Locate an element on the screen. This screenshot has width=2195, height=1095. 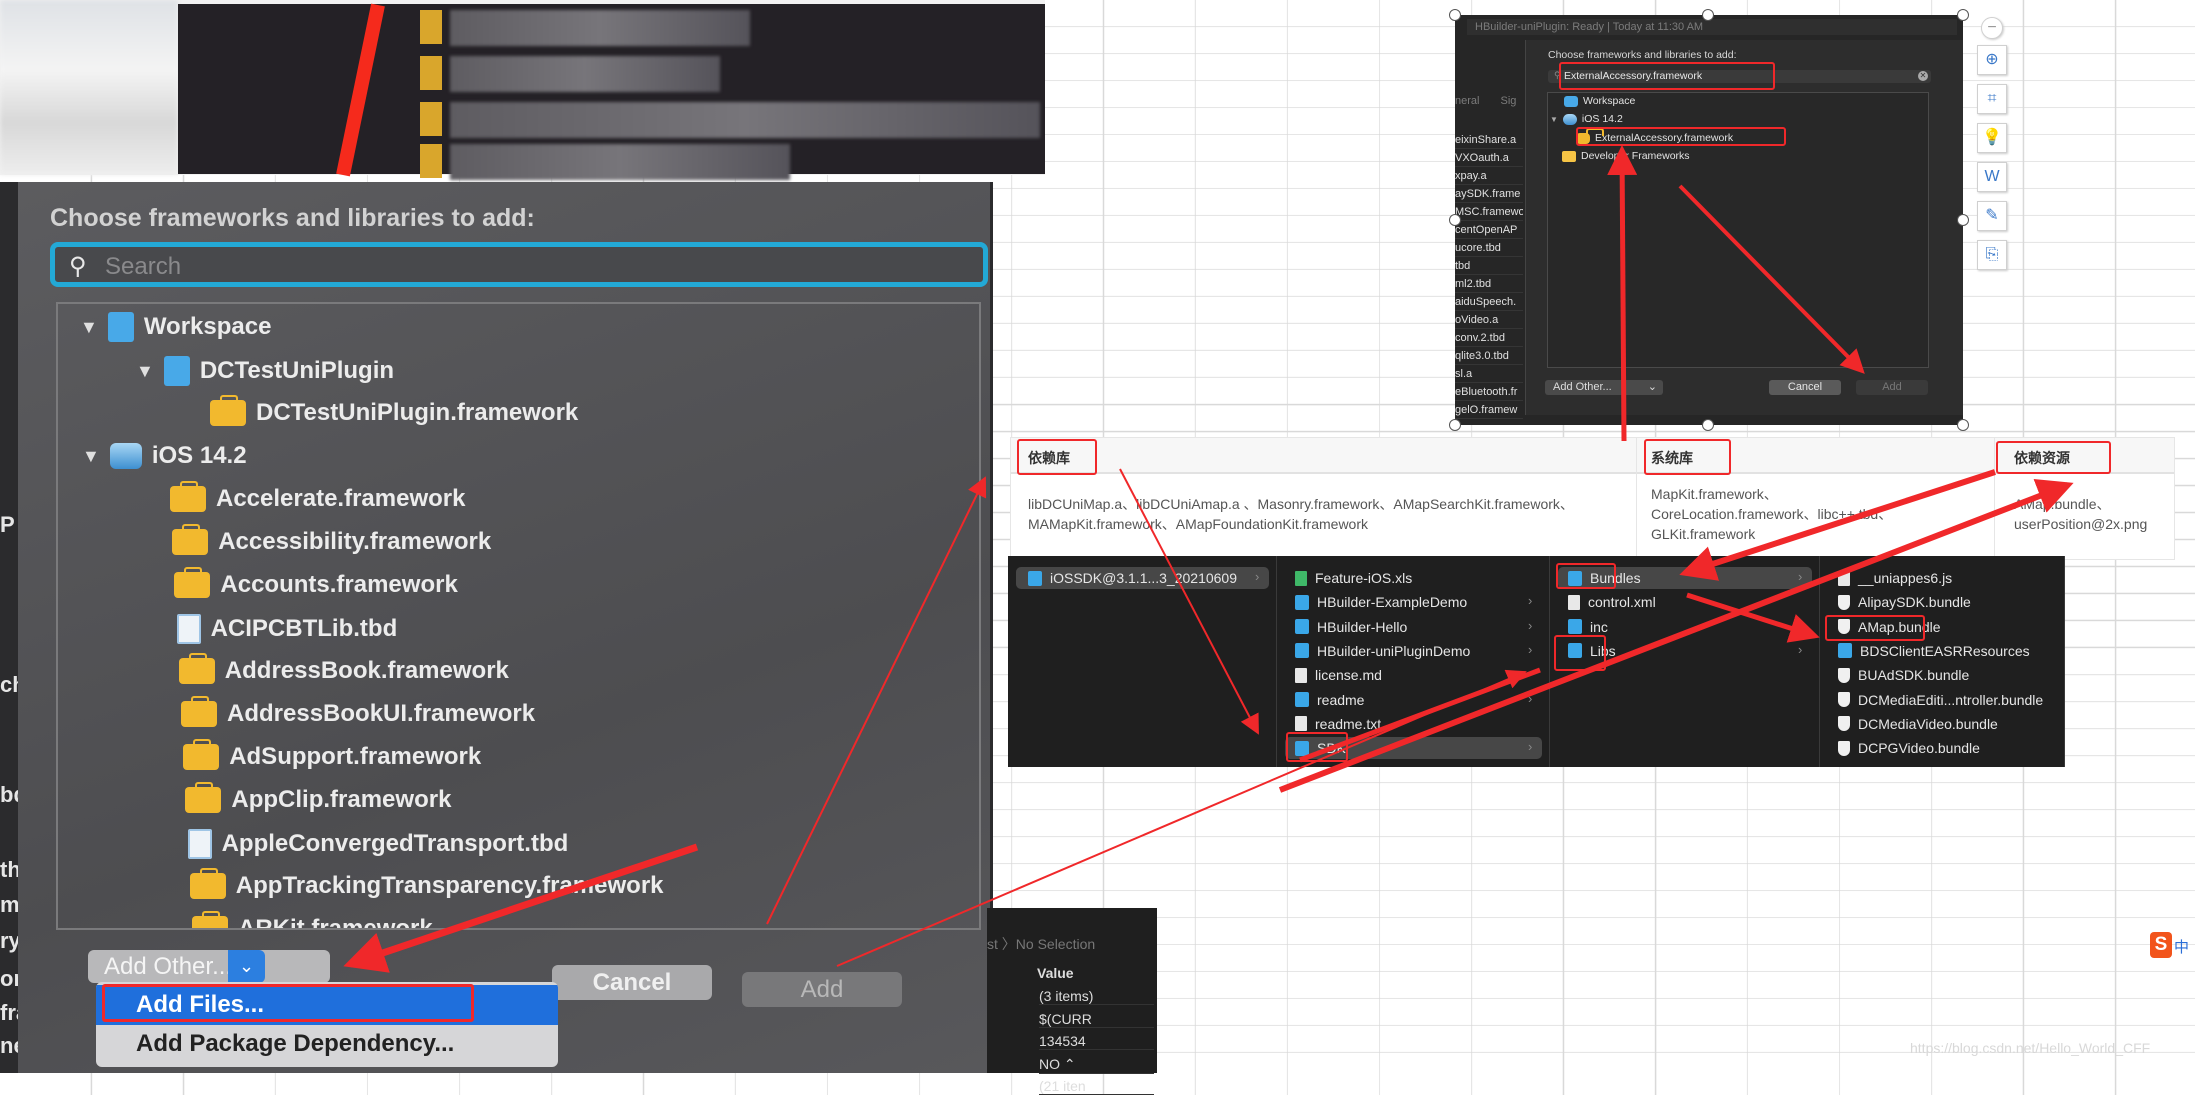
extract-icon: ⎘ is located at coordinates (1992, 255).